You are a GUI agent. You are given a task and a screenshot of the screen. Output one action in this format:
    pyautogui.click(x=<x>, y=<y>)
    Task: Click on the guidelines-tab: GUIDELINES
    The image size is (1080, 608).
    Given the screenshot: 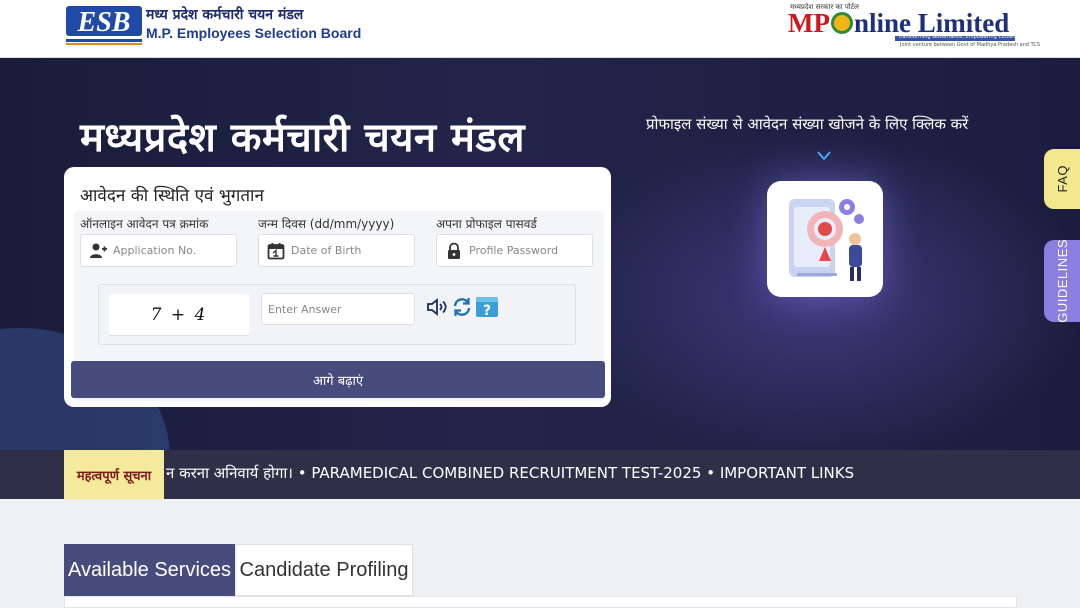 What is the action you would take?
    pyautogui.click(x=1062, y=281)
    